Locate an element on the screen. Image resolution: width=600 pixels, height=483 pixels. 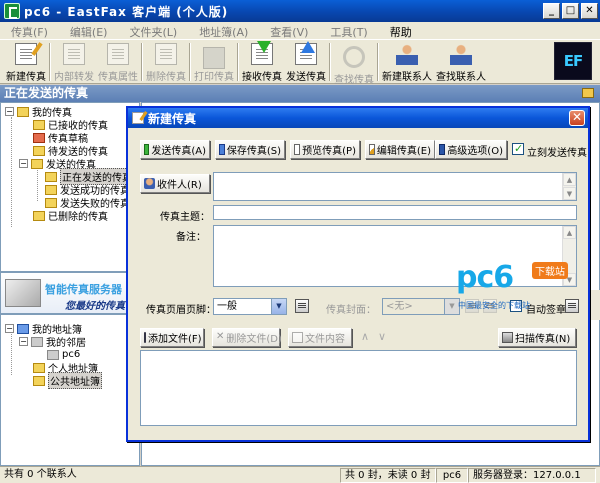
forward-icon is located at coordinates (74, 54).